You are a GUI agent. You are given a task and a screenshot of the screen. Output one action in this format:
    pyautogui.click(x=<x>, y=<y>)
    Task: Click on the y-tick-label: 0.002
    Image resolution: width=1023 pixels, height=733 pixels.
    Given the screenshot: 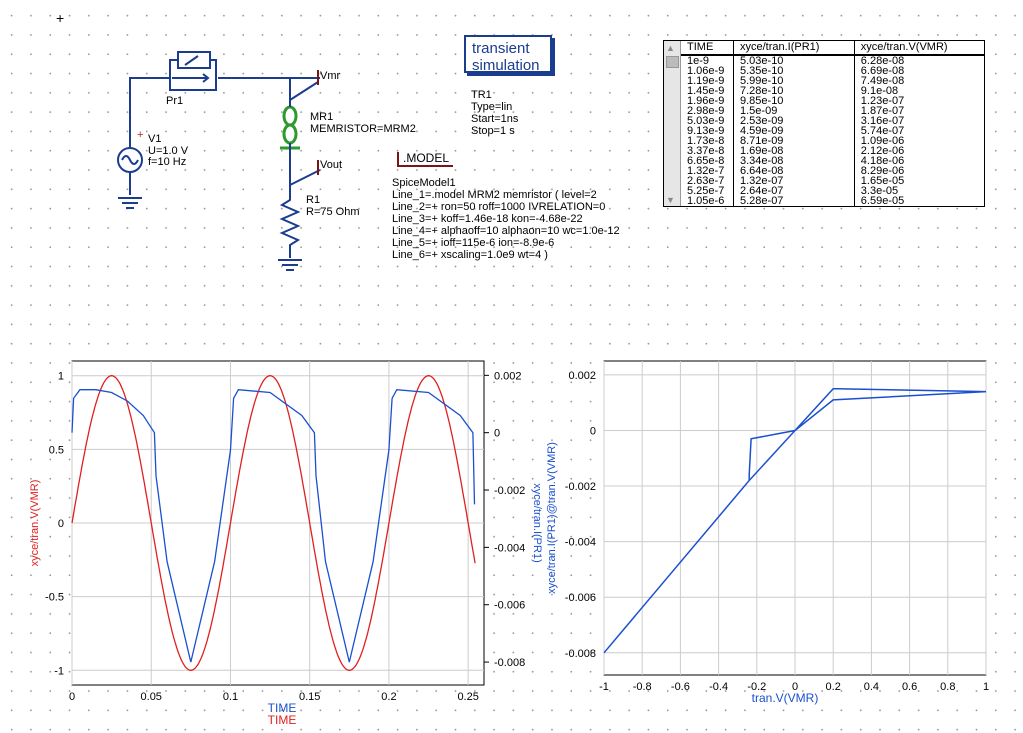 What is the action you would take?
    pyautogui.click(x=582, y=376)
    